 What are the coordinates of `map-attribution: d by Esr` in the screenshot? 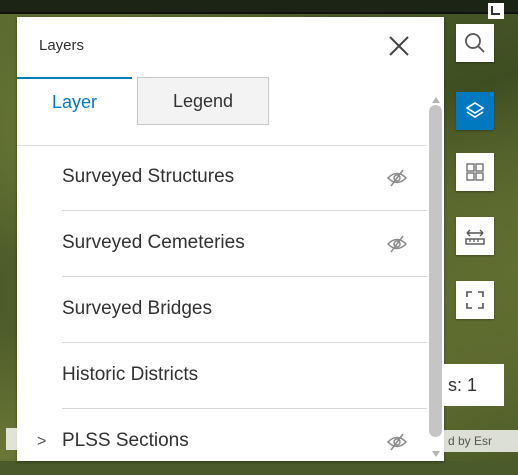 It's located at (481, 441).